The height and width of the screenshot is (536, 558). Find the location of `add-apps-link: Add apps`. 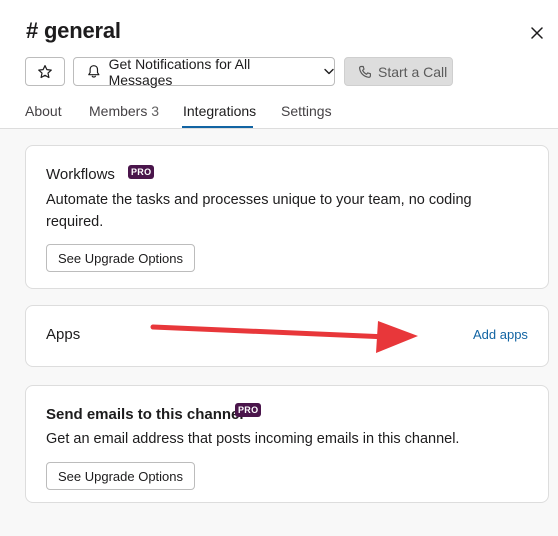

add-apps-link: Add apps is located at coordinates (500, 334).